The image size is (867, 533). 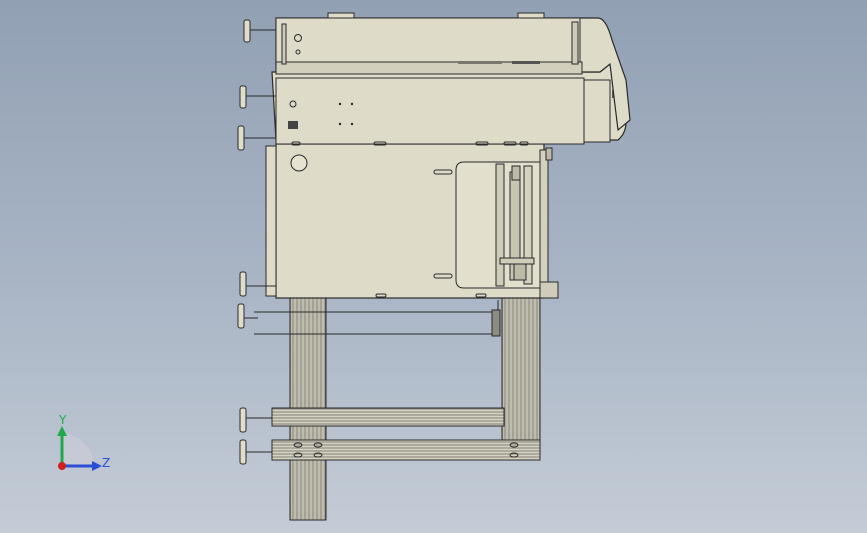 What do you see at coordinates (63, 420) in the screenshot?
I see `y-axis-label: Y` at bounding box center [63, 420].